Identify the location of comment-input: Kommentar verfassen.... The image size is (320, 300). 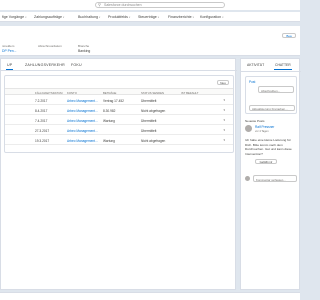
(275, 178).